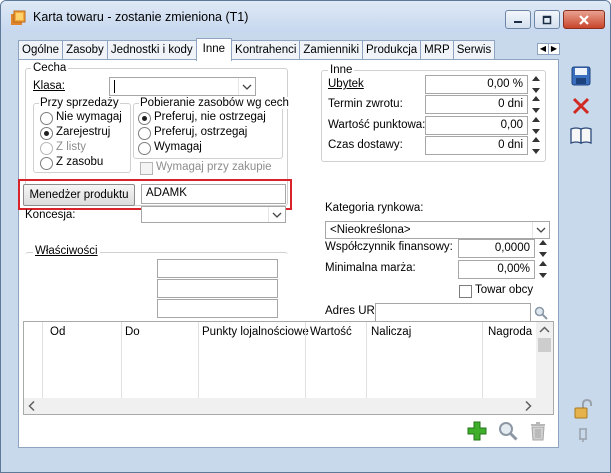 The width and height of the screenshot is (611, 473). I want to click on text-cursor, so click(114, 86).